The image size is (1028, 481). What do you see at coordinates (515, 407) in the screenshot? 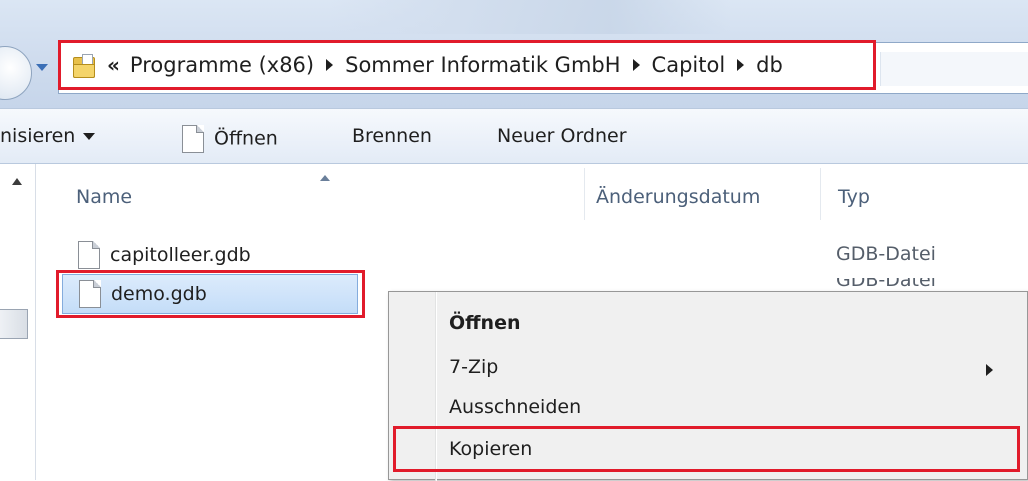
I see `menu-item-cut: Ausschneiden` at bounding box center [515, 407].